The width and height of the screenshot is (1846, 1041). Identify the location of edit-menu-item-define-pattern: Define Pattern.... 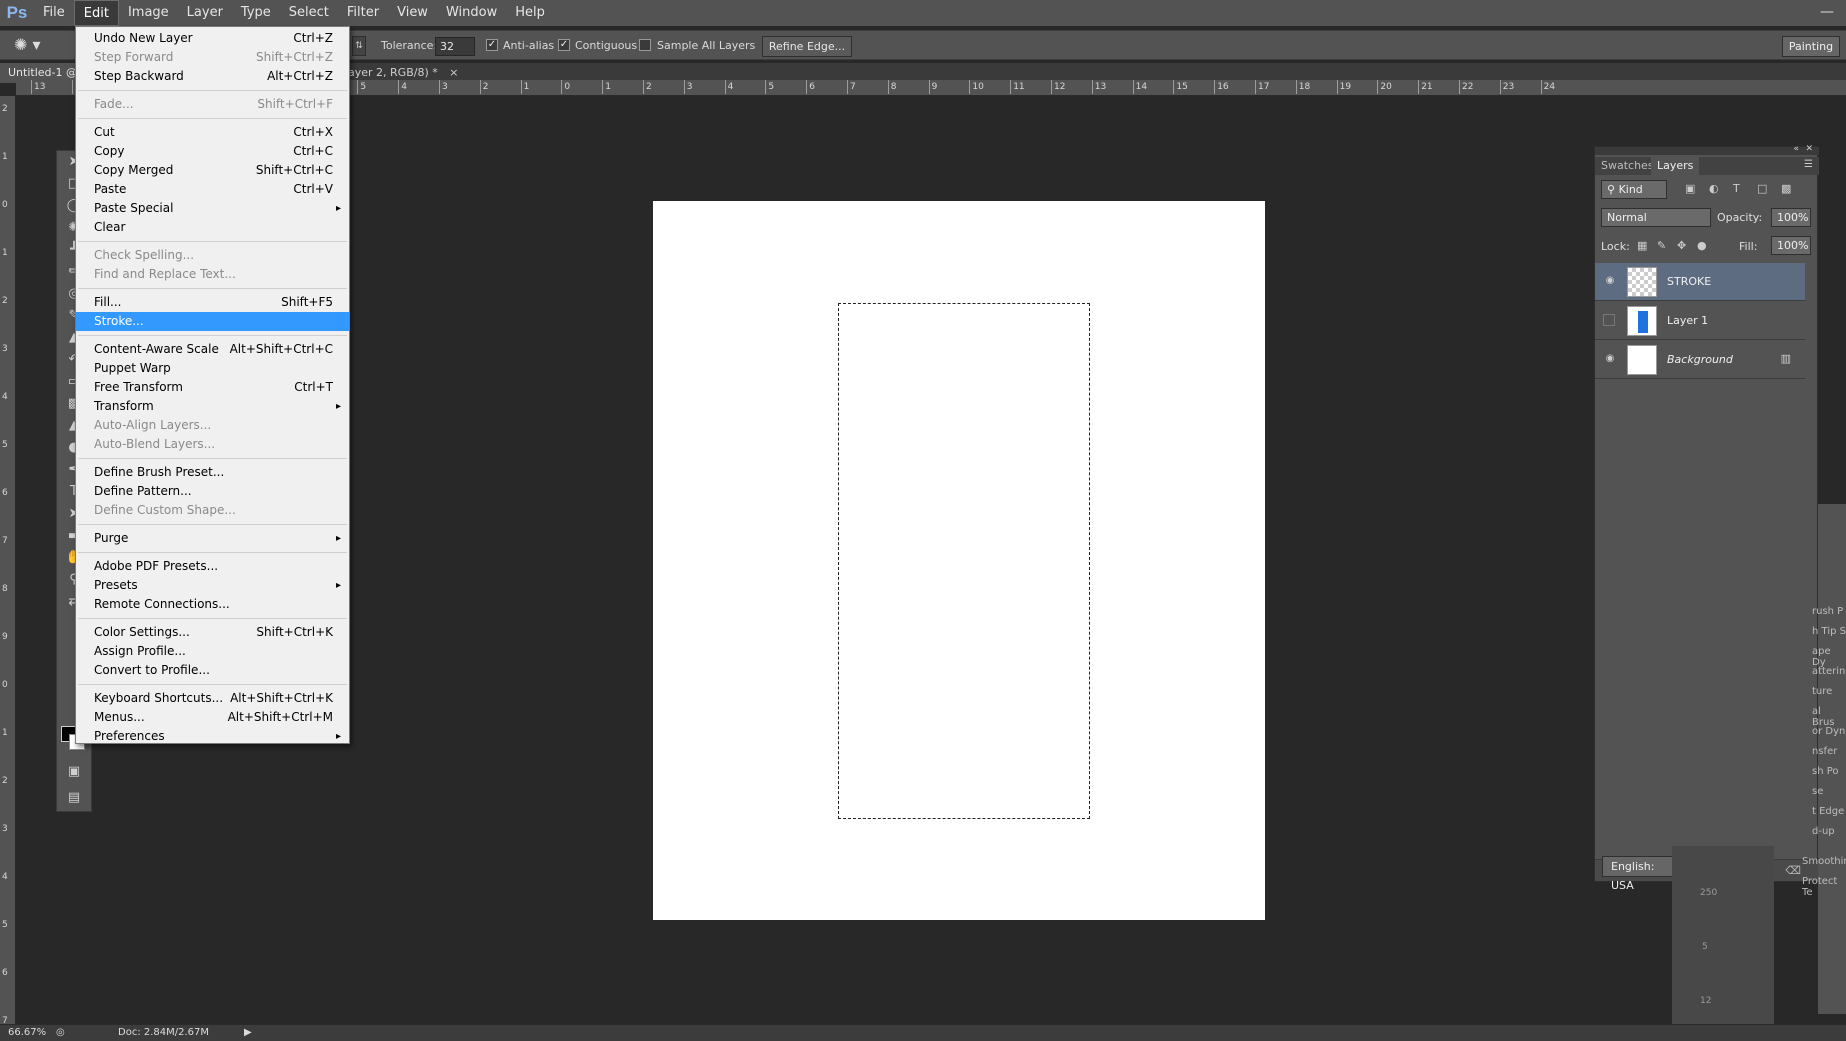
(212, 491).